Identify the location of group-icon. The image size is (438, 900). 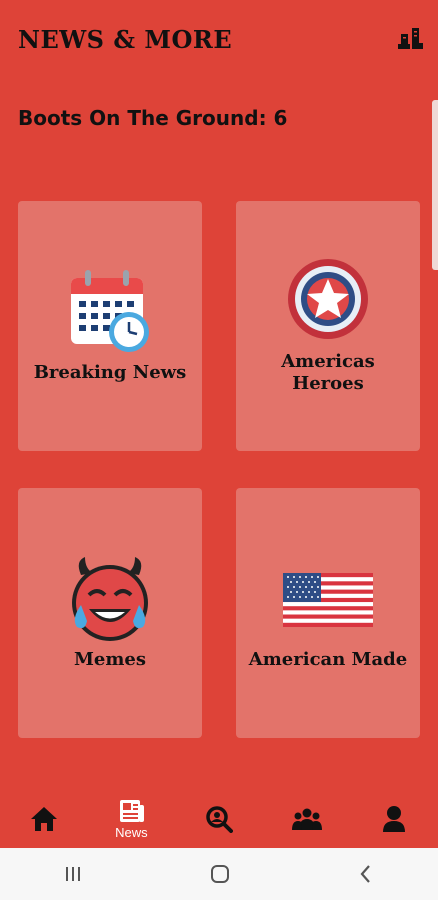
(306, 819).